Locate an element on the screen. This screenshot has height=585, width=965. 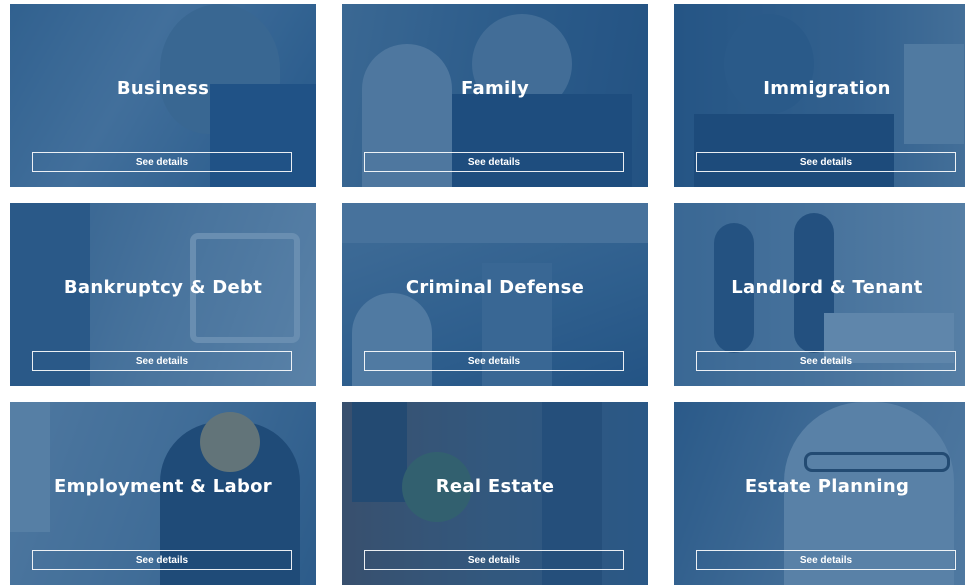
card-bankruptcy-debt: Bankruptcy & Debt See details is located at coordinates (163, 294).